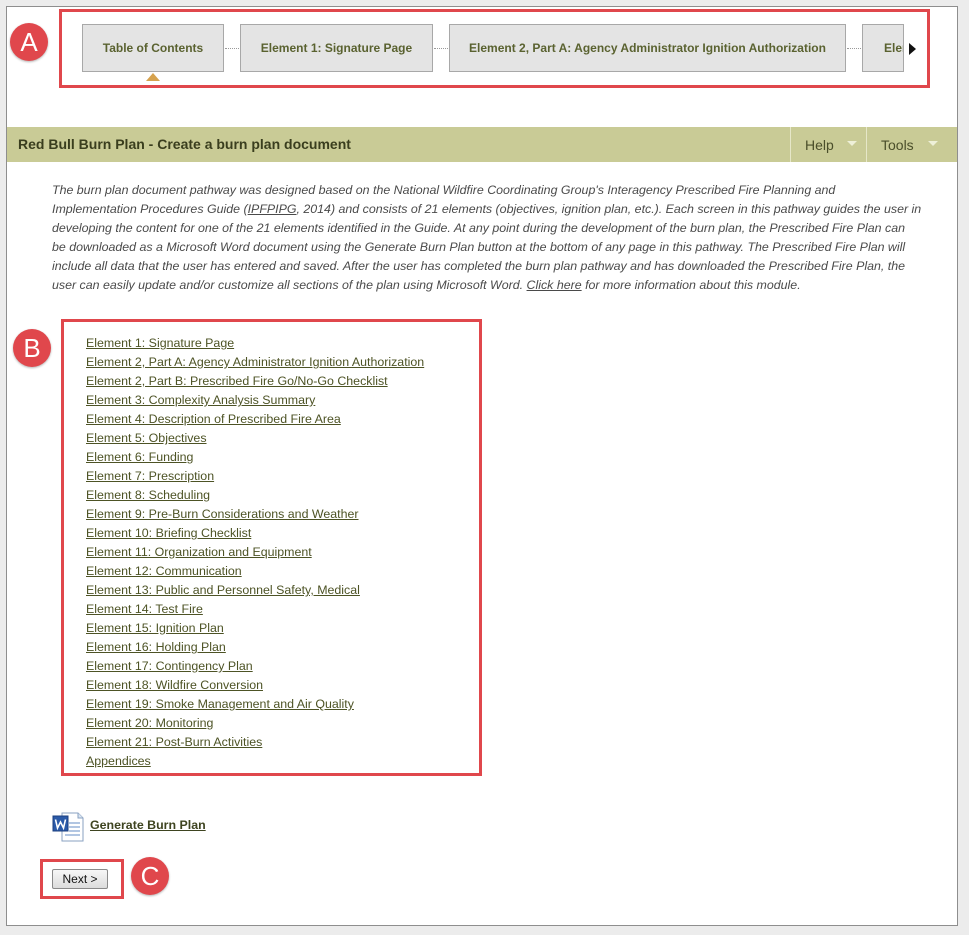  I want to click on list-item: Element 18: Wildfire Conversion, so click(255, 685).